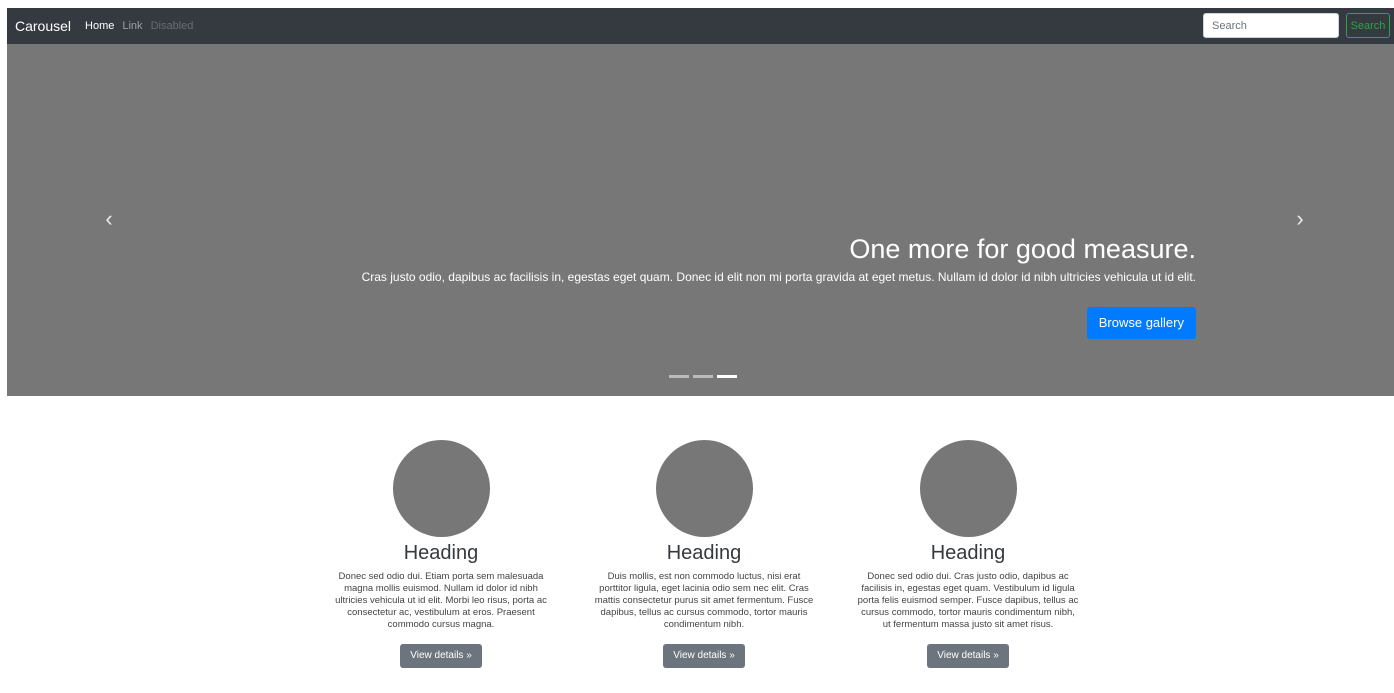  I want to click on nav-link-home: Home, so click(99, 26).